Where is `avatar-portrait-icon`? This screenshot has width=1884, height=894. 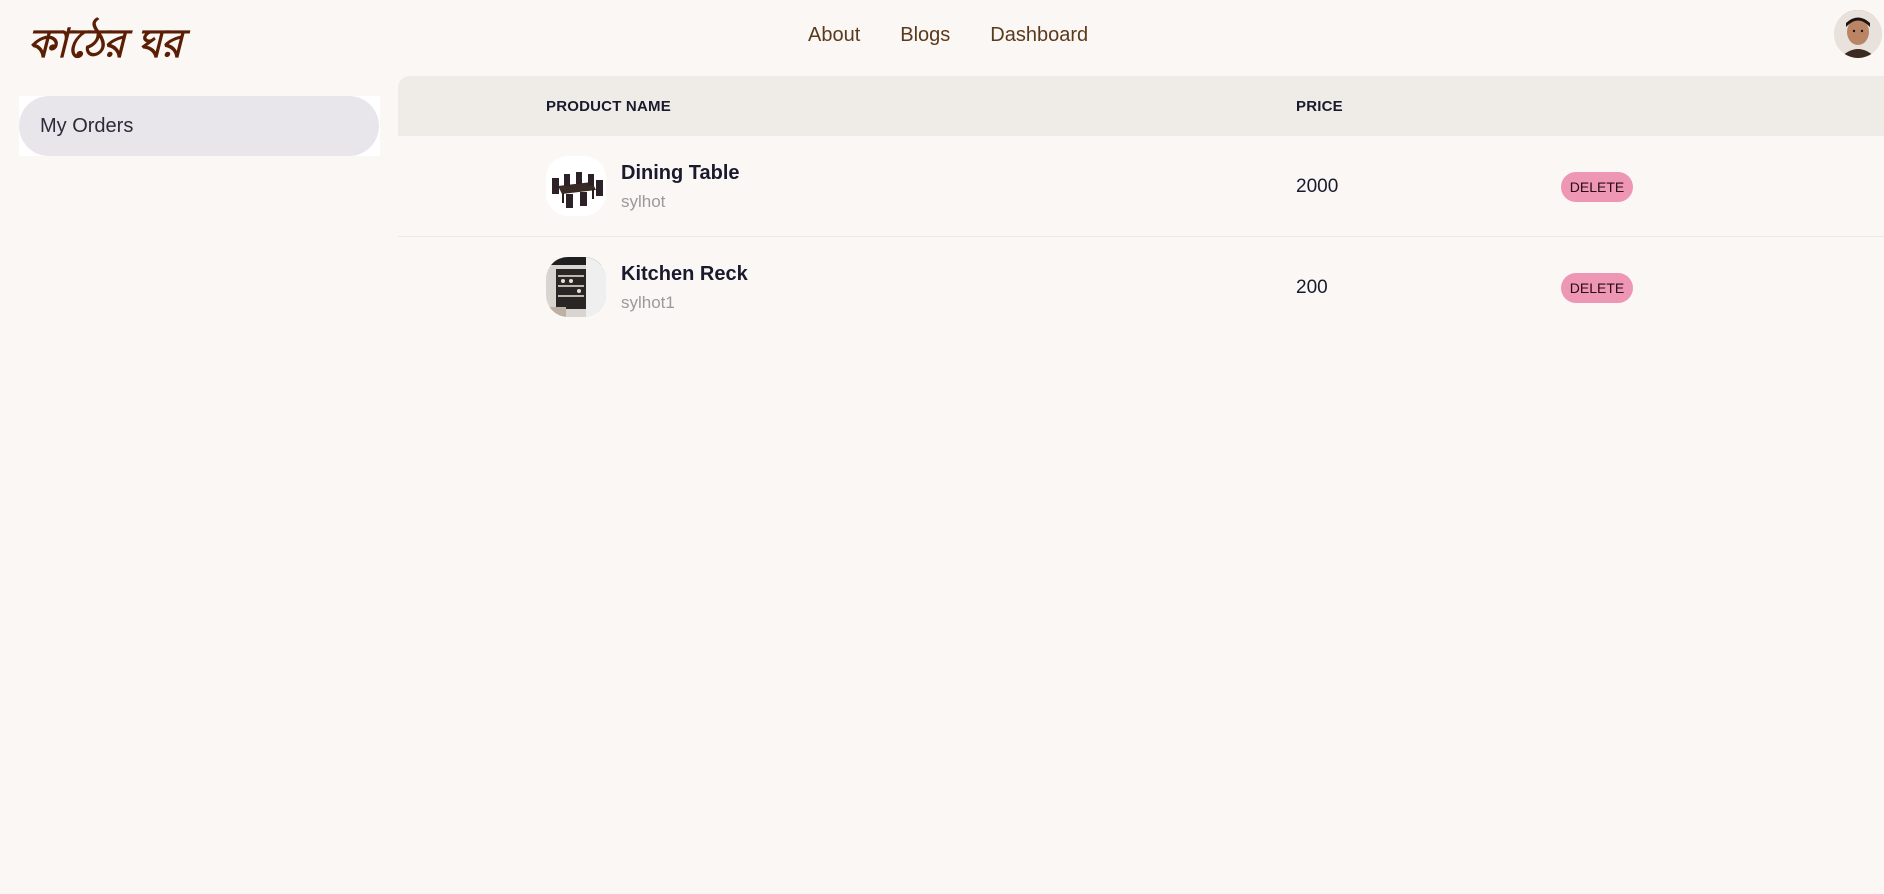 avatar-portrait-icon is located at coordinates (1858, 34).